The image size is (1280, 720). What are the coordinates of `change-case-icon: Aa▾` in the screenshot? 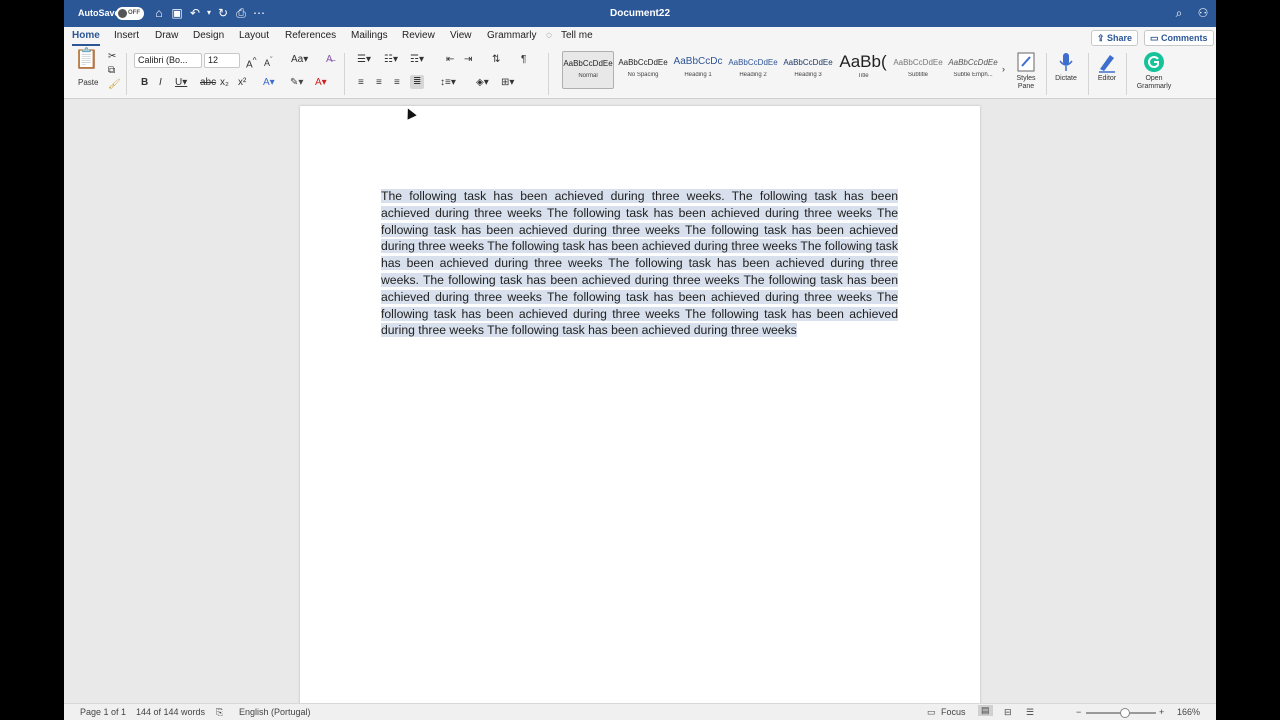 It's located at (299, 60).